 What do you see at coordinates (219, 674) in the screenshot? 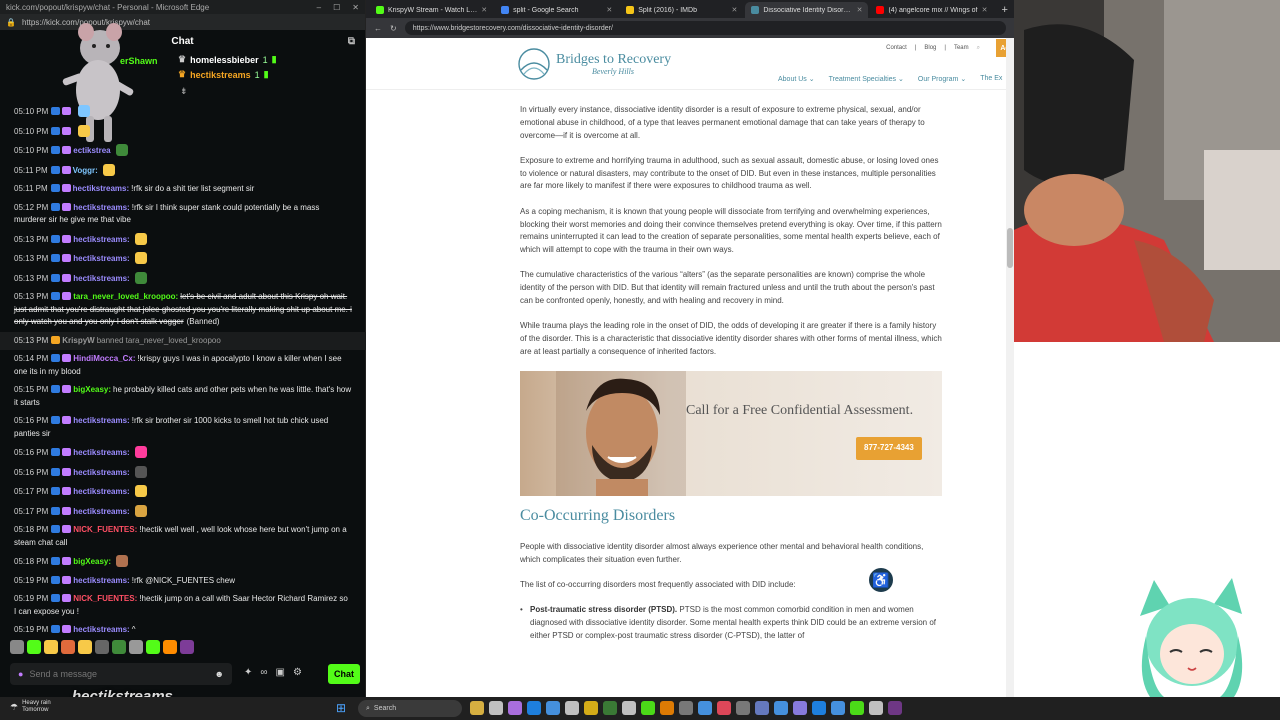
I see `emoji-icon: ☻` at bounding box center [219, 674].